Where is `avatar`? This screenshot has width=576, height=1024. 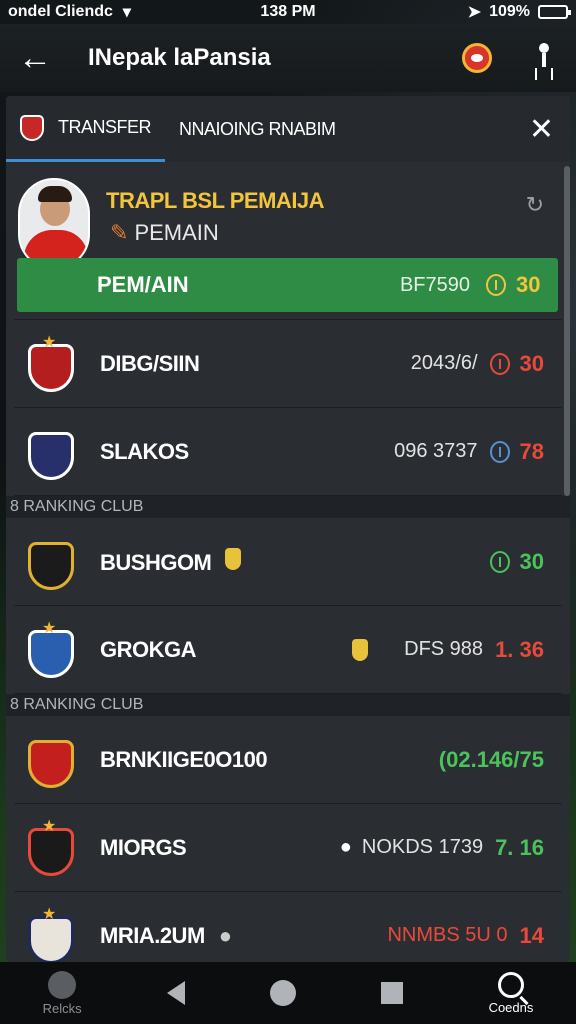 avatar is located at coordinates (54, 224).